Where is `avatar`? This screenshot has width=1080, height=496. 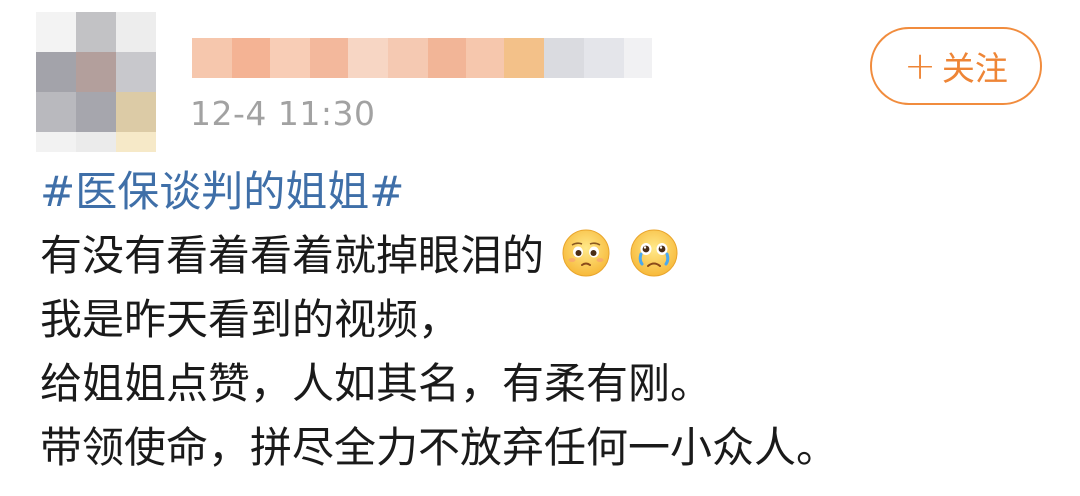 avatar is located at coordinates (96, 82).